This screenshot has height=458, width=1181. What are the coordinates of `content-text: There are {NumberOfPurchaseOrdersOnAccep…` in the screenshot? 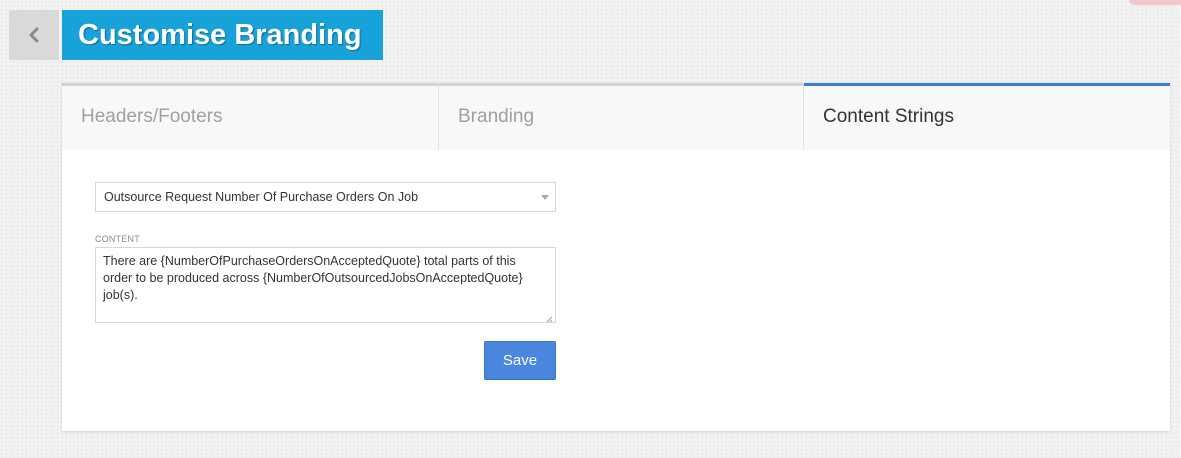 It's located at (313, 278).